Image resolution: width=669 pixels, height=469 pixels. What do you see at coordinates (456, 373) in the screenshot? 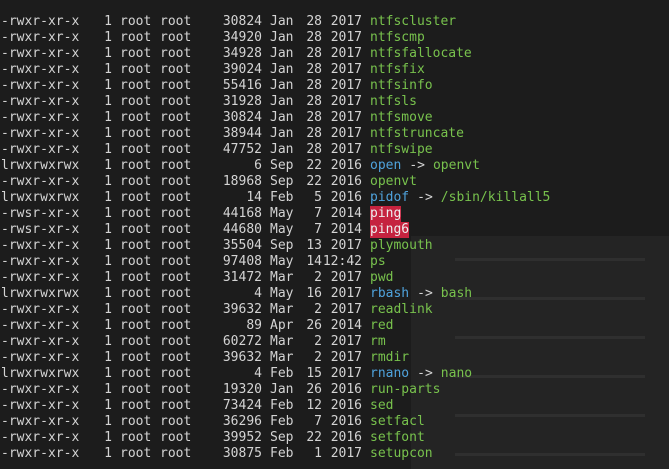
I see `symlink-target: nano` at bounding box center [456, 373].